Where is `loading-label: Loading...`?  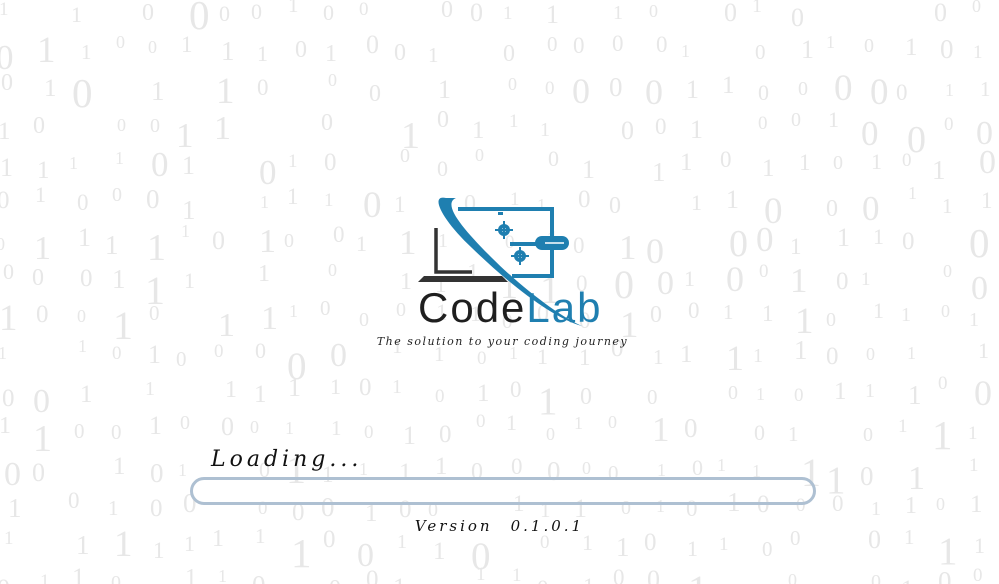
loading-label: Loading... is located at coordinates (287, 459).